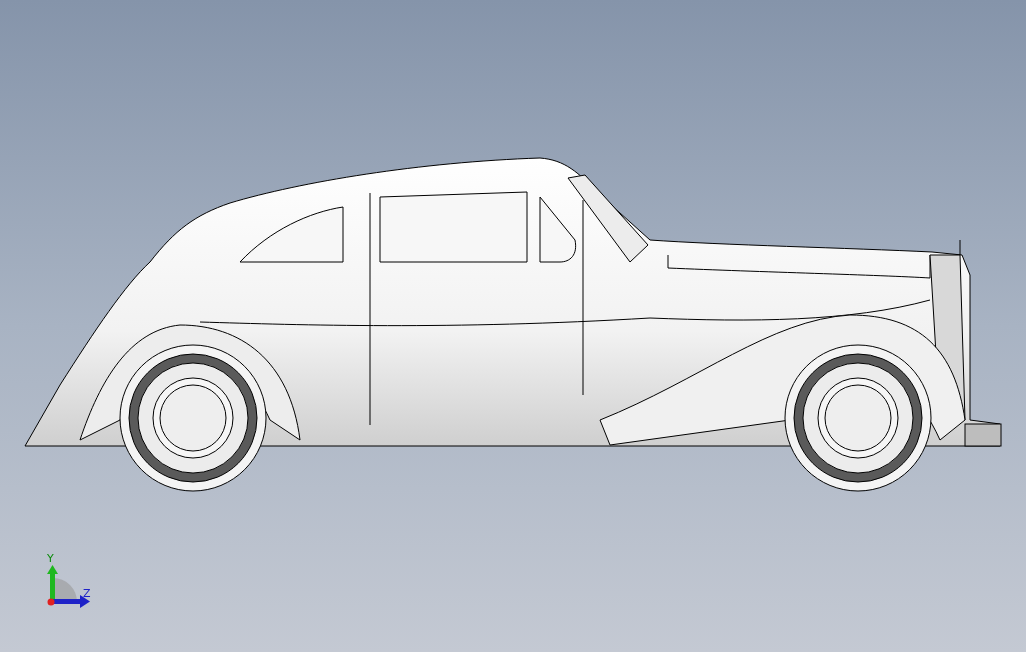 The image size is (1026, 652). What do you see at coordinates (87, 594) in the screenshot?
I see `z-axis-label: Z` at bounding box center [87, 594].